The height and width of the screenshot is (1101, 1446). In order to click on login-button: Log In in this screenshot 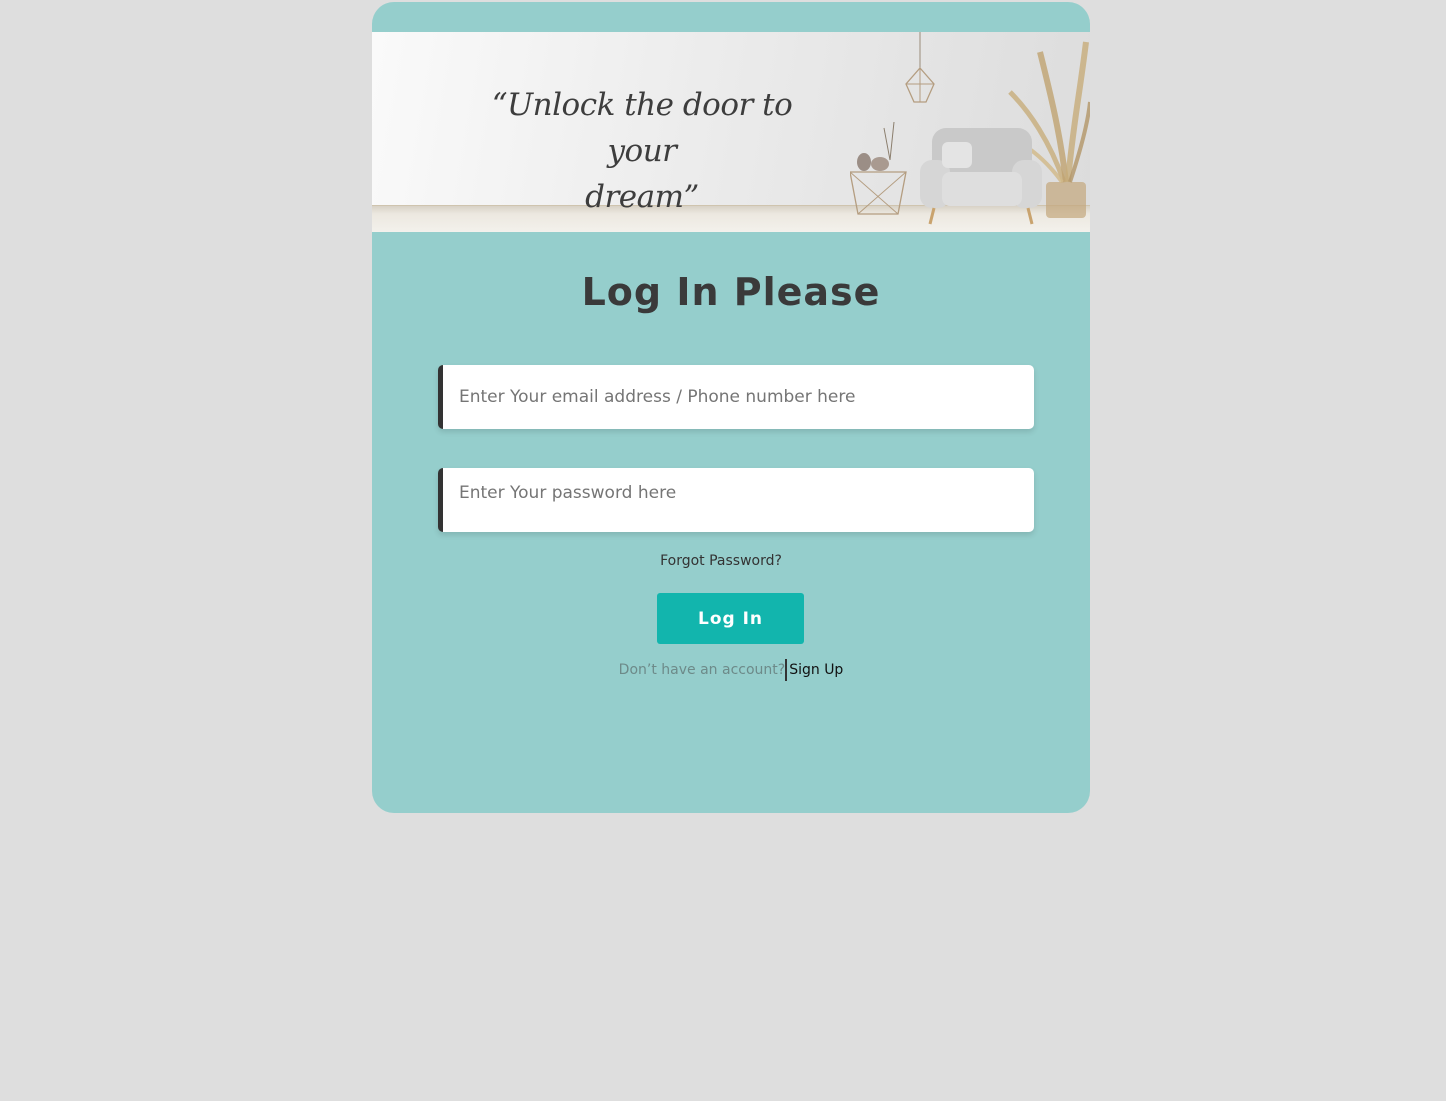, I will do `click(730, 618)`.